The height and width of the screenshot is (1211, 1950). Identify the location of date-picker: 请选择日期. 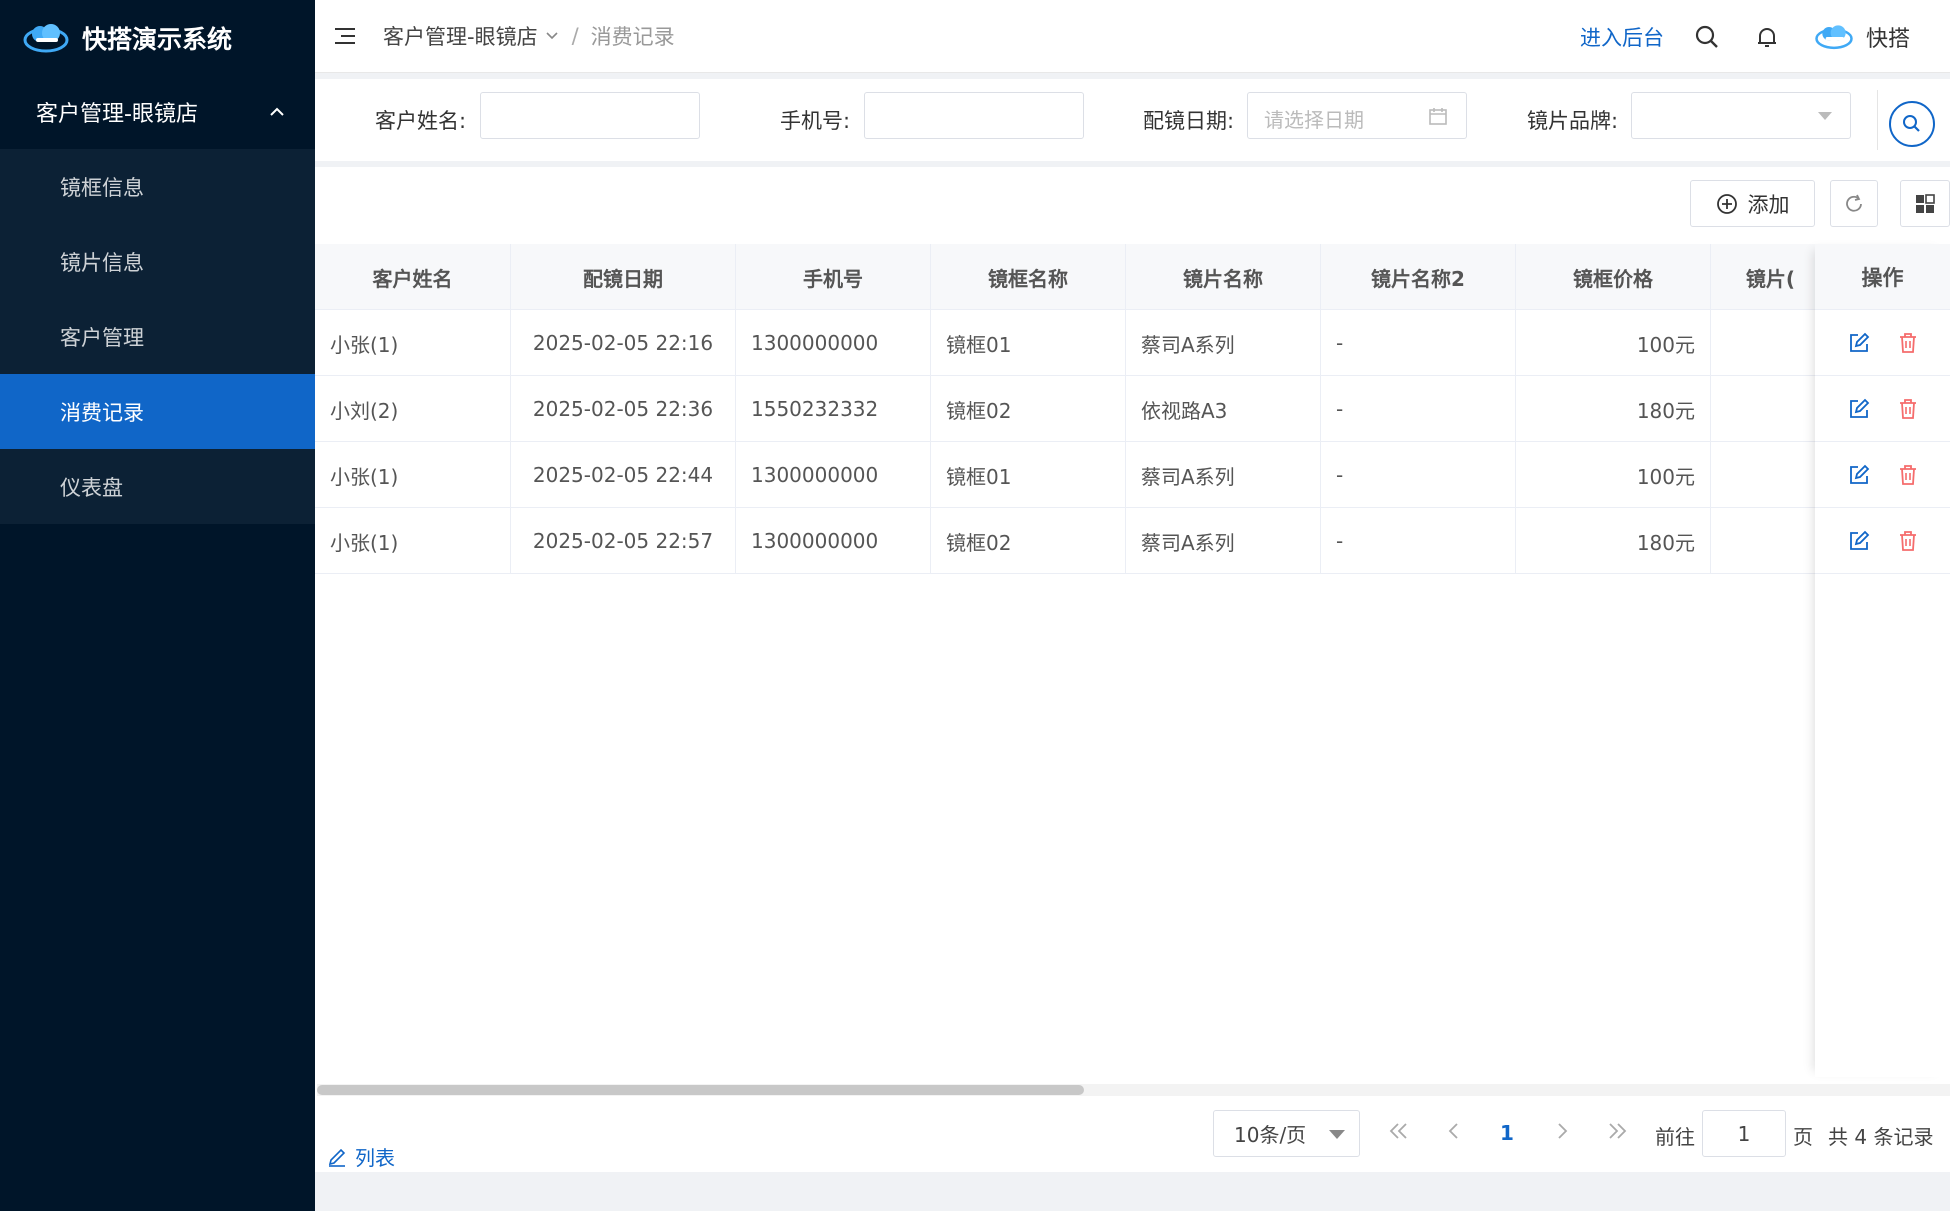
(1357, 115).